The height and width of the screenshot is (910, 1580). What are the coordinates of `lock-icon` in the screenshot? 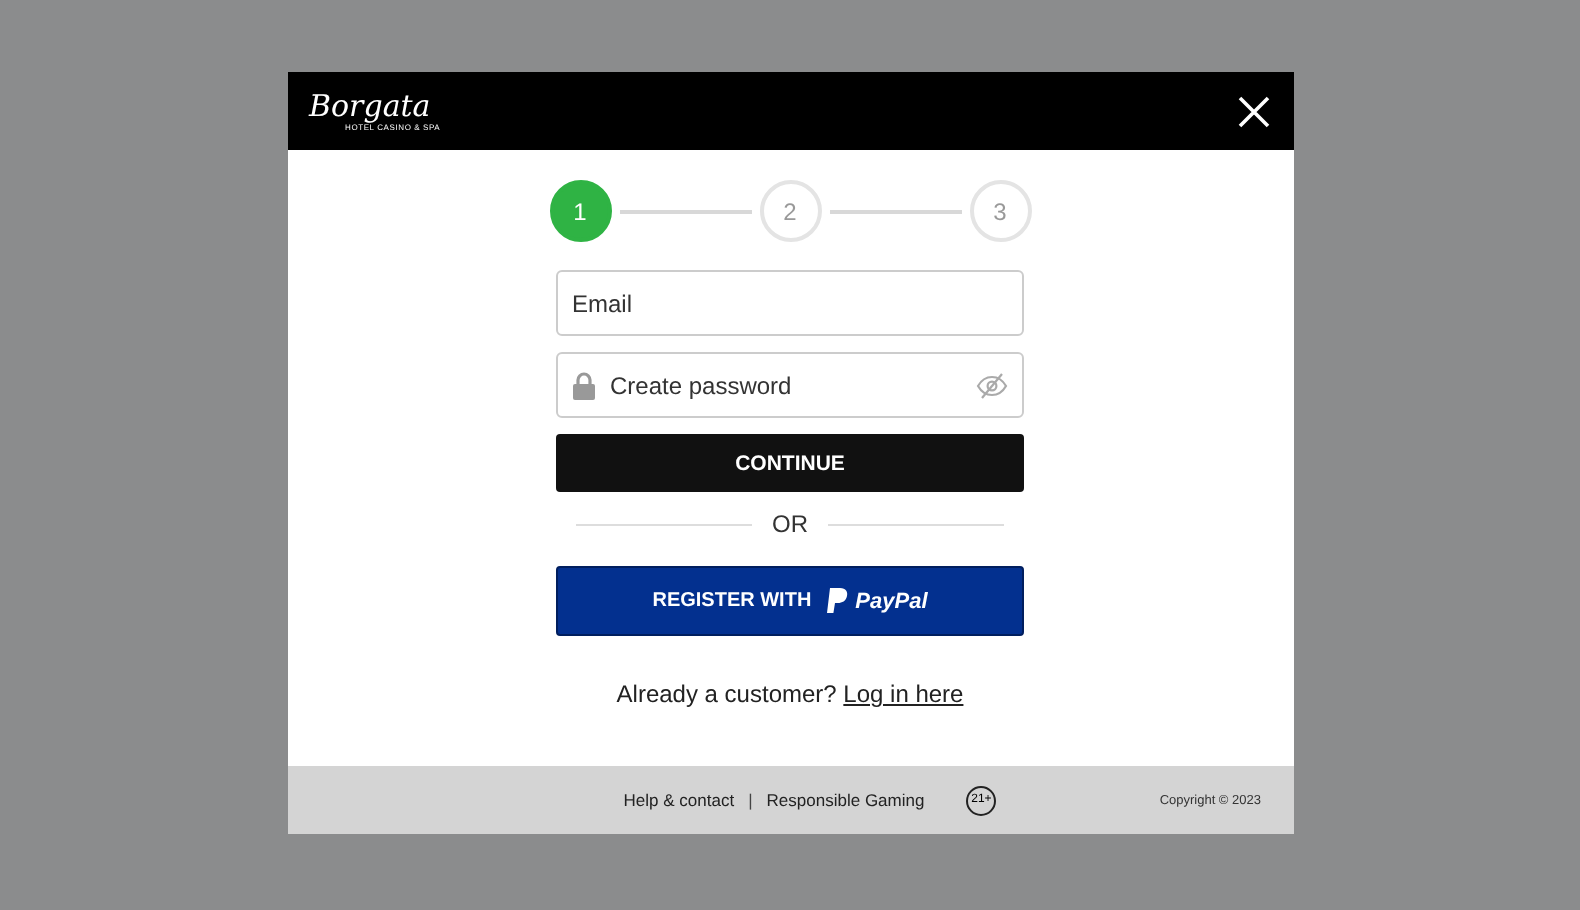 It's located at (584, 385).